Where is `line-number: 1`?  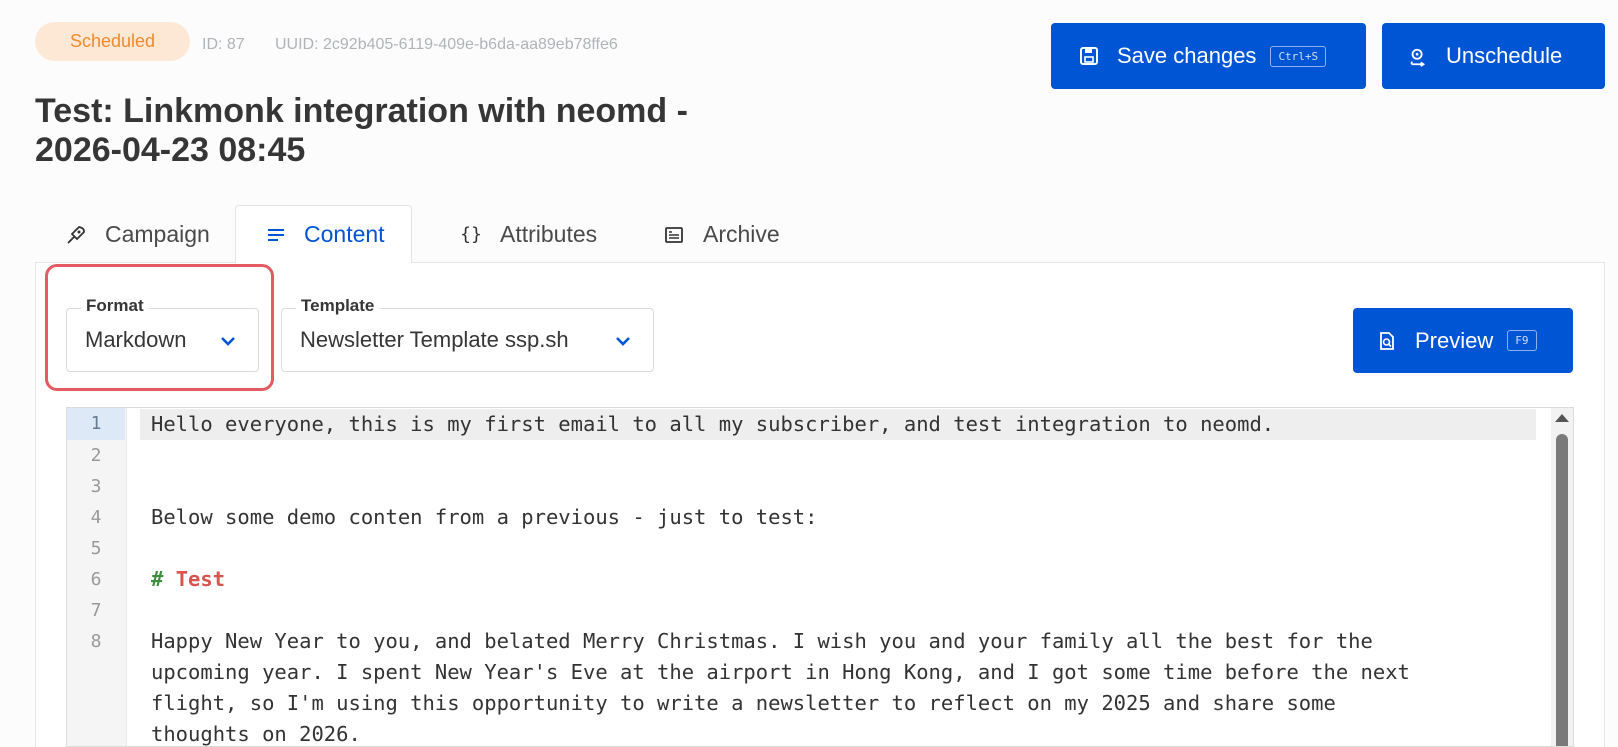
line-number: 1 is located at coordinates (96, 424).